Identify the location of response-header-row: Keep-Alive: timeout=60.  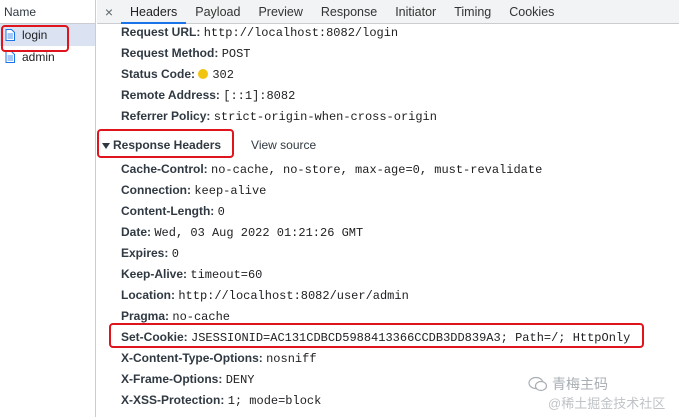
(191, 274).